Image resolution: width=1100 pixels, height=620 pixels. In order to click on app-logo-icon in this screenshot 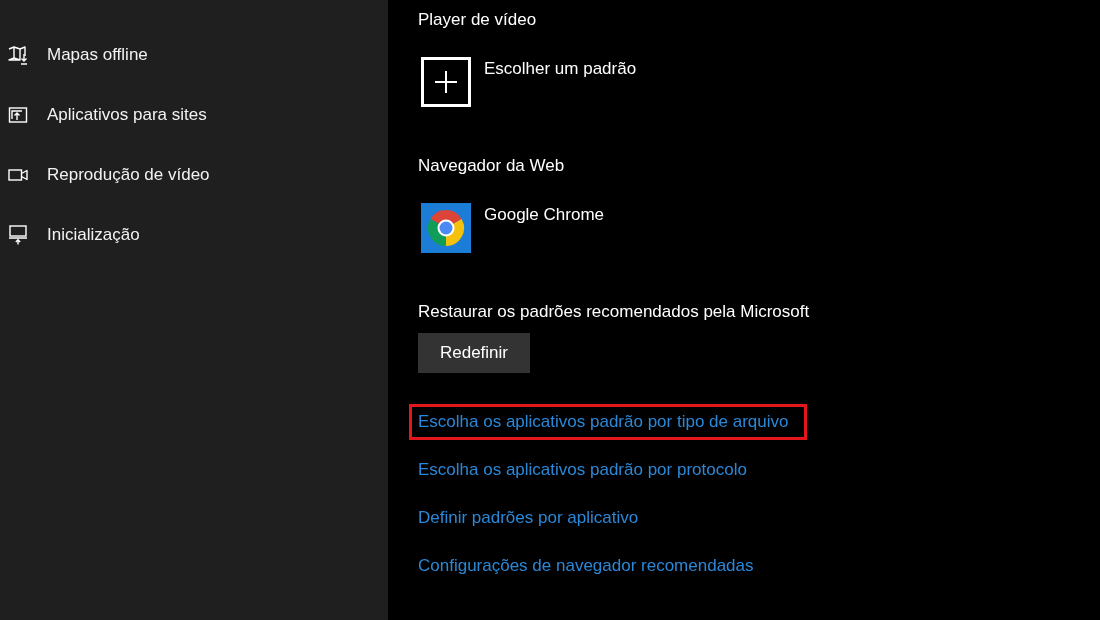, I will do `click(446, 228)`.